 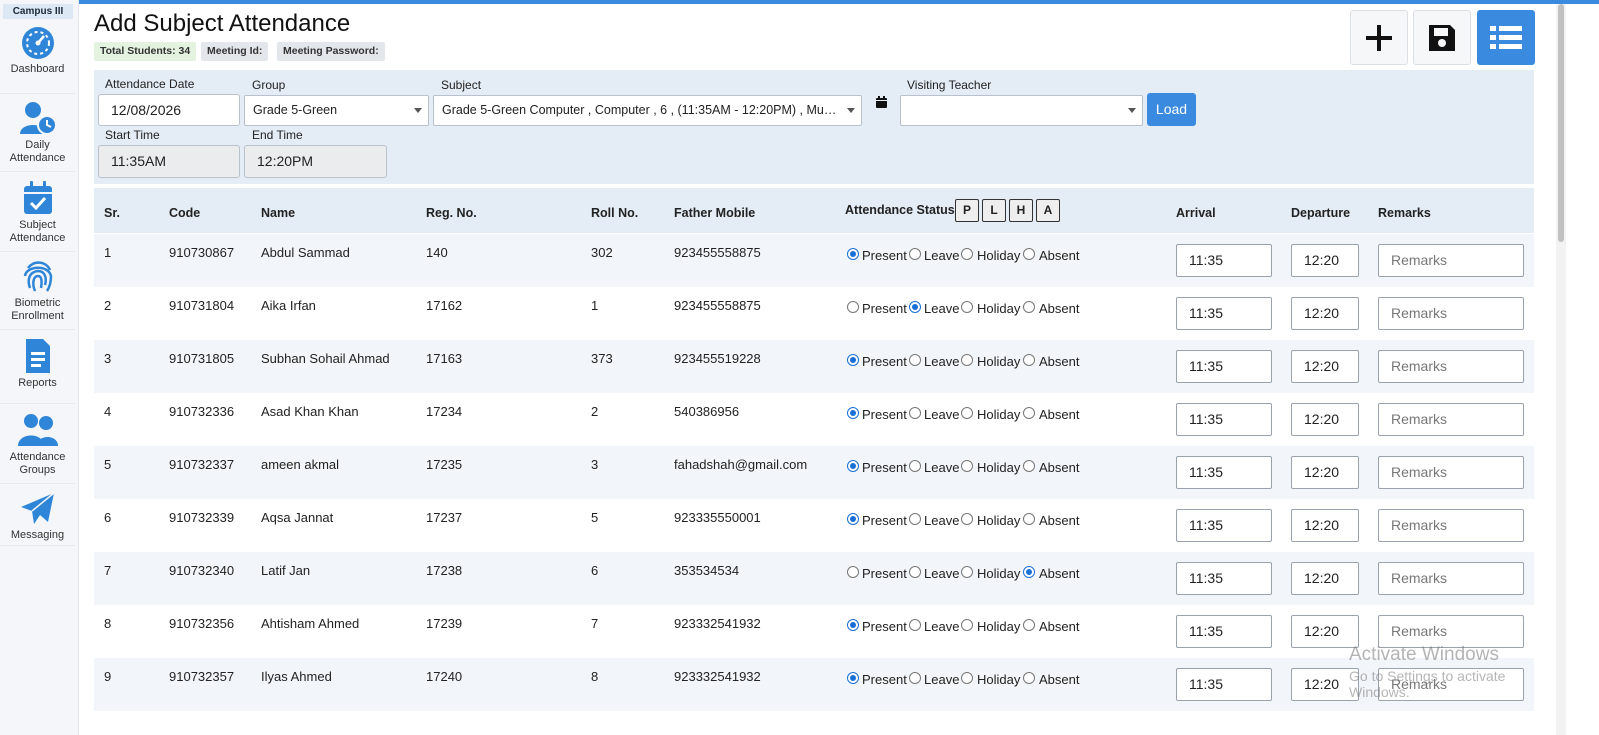 What do you see at coordinates (37, 448) in the screenshot?
I see `sidebar-item-attendance-groups: Attendance Groups` at bounding box center [37, 448].